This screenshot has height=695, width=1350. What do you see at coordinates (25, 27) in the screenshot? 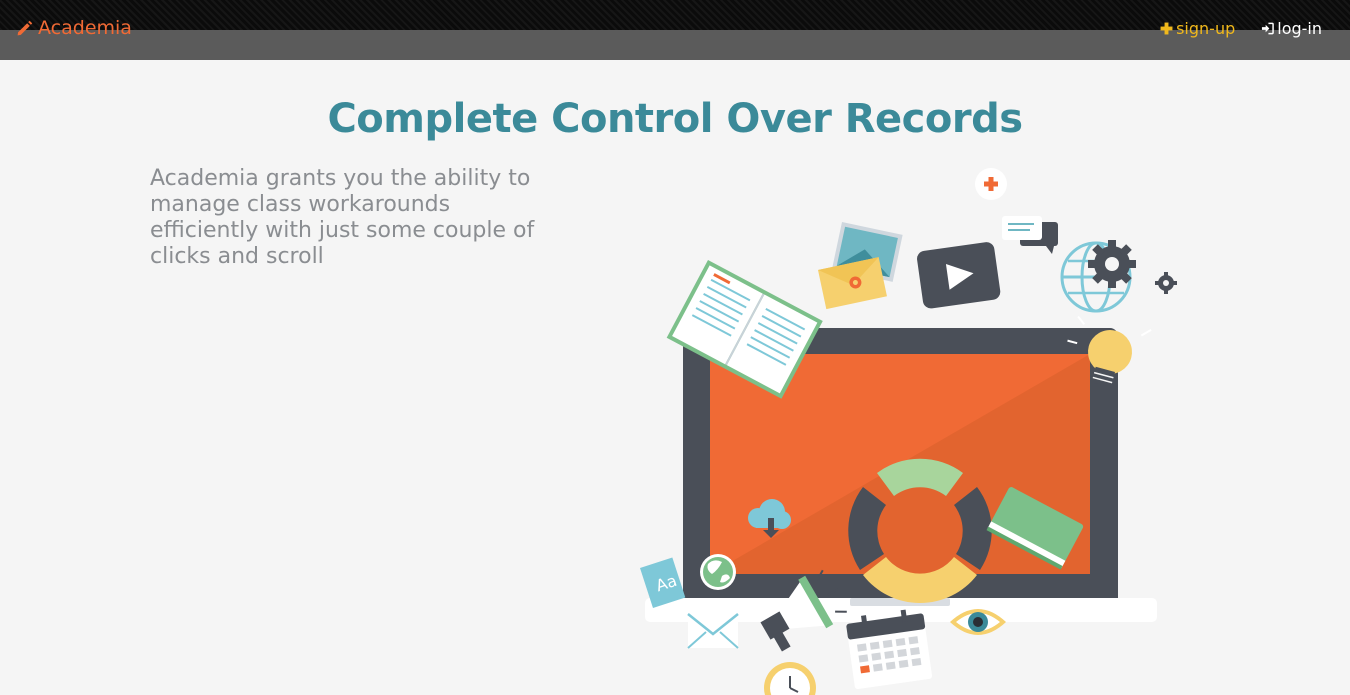
I see `pencil-icon` at bounding box center [25, 27].